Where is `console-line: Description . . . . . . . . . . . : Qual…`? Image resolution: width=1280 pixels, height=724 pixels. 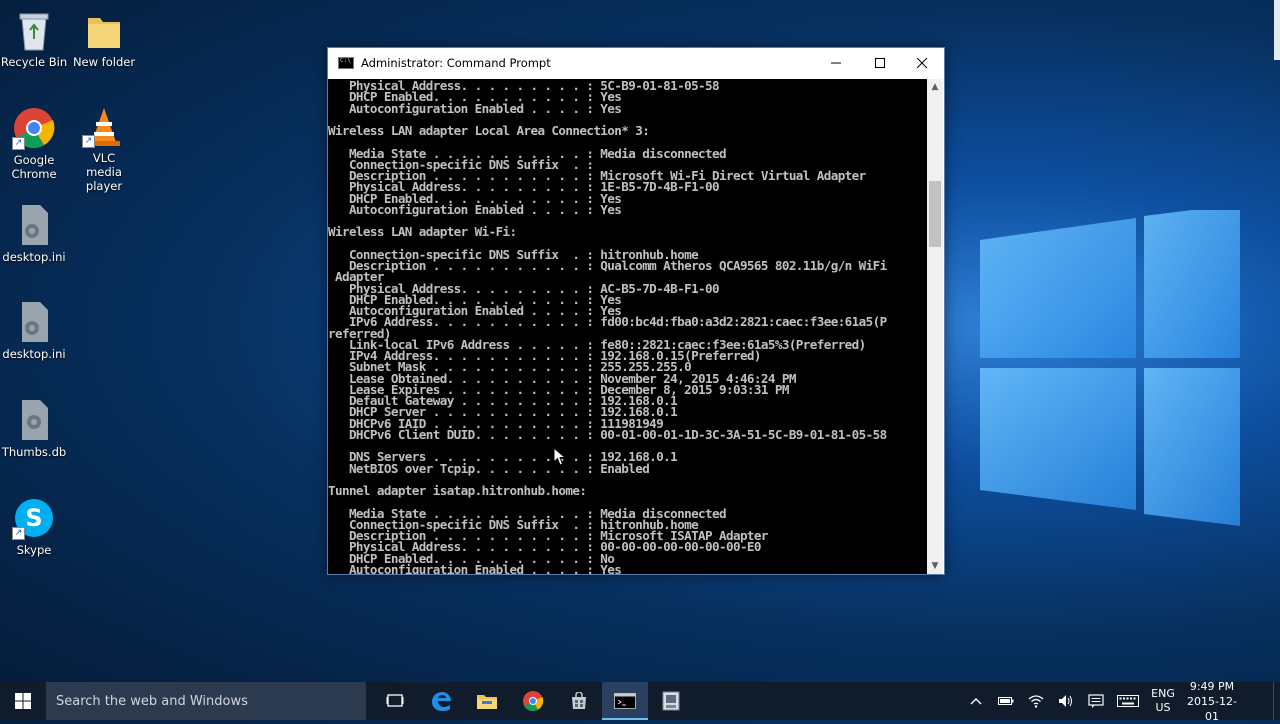
console-line: Description . . . . . . . . . . . : Qual… is located at coordinates (607, 265).